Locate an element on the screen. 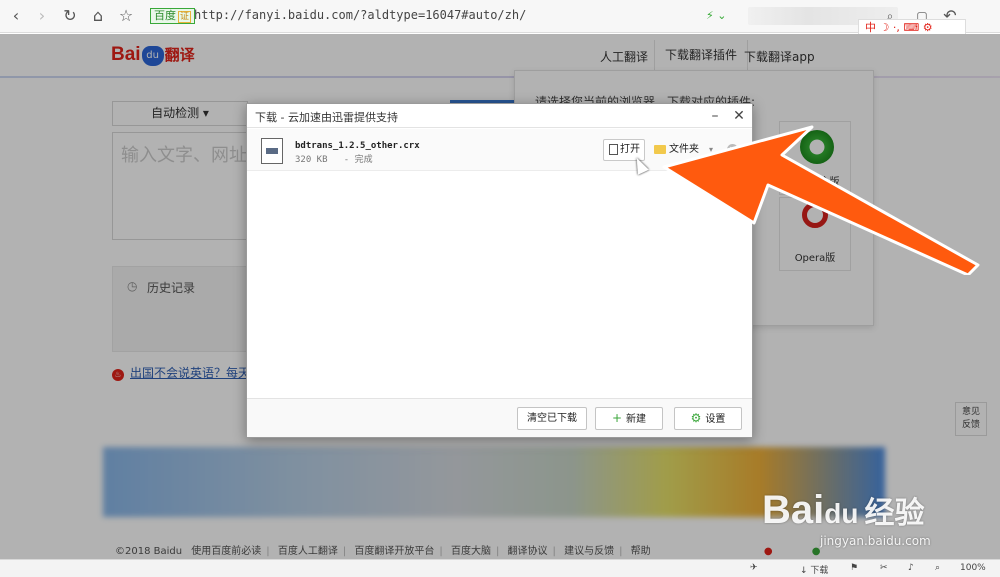 Image resolution: width=1000 pixels, height=577 pixels. refresh-icon: ↻ is located at coordinates (70, 16).